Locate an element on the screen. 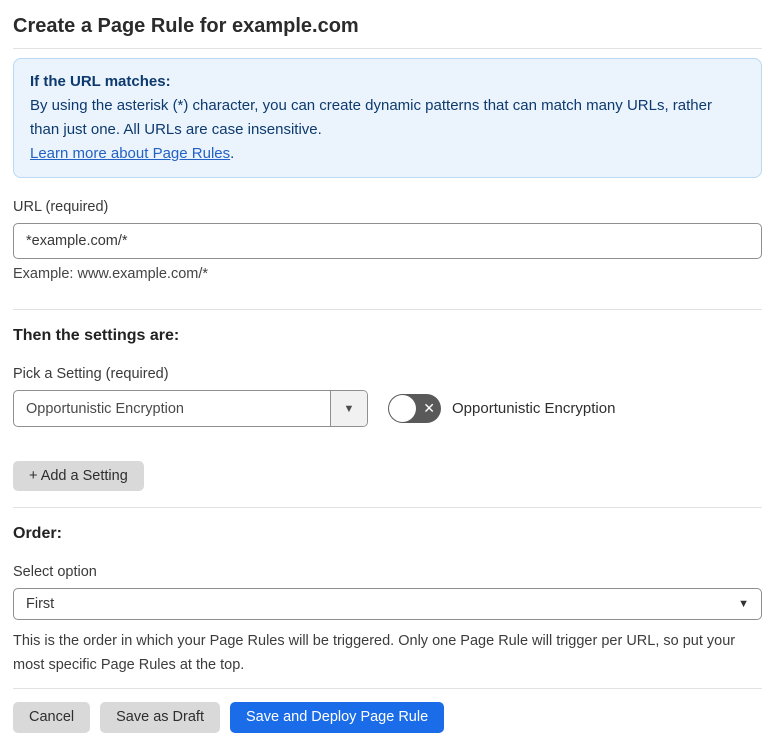 The width and height of the screenshot is (775, 733). order-divider is located at coordinates (387, 507).